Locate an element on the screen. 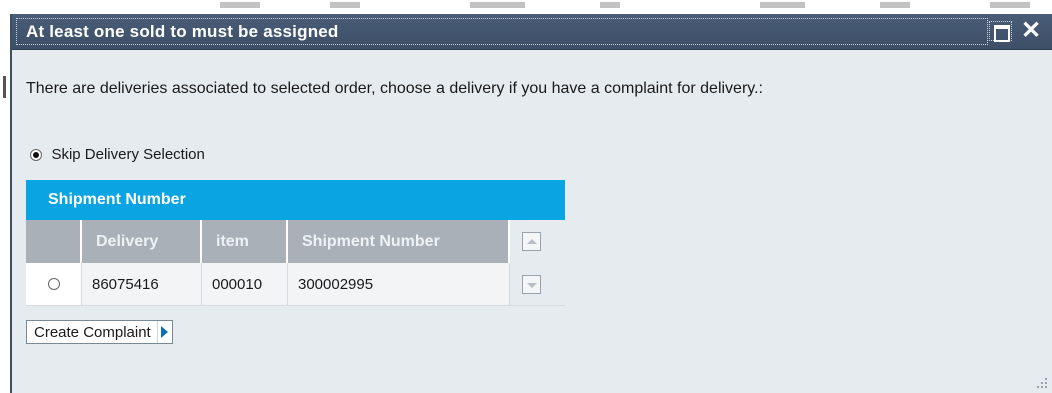 The image size is (1052, 393). close-button: ✕ is located at coordinates (1031, 31).